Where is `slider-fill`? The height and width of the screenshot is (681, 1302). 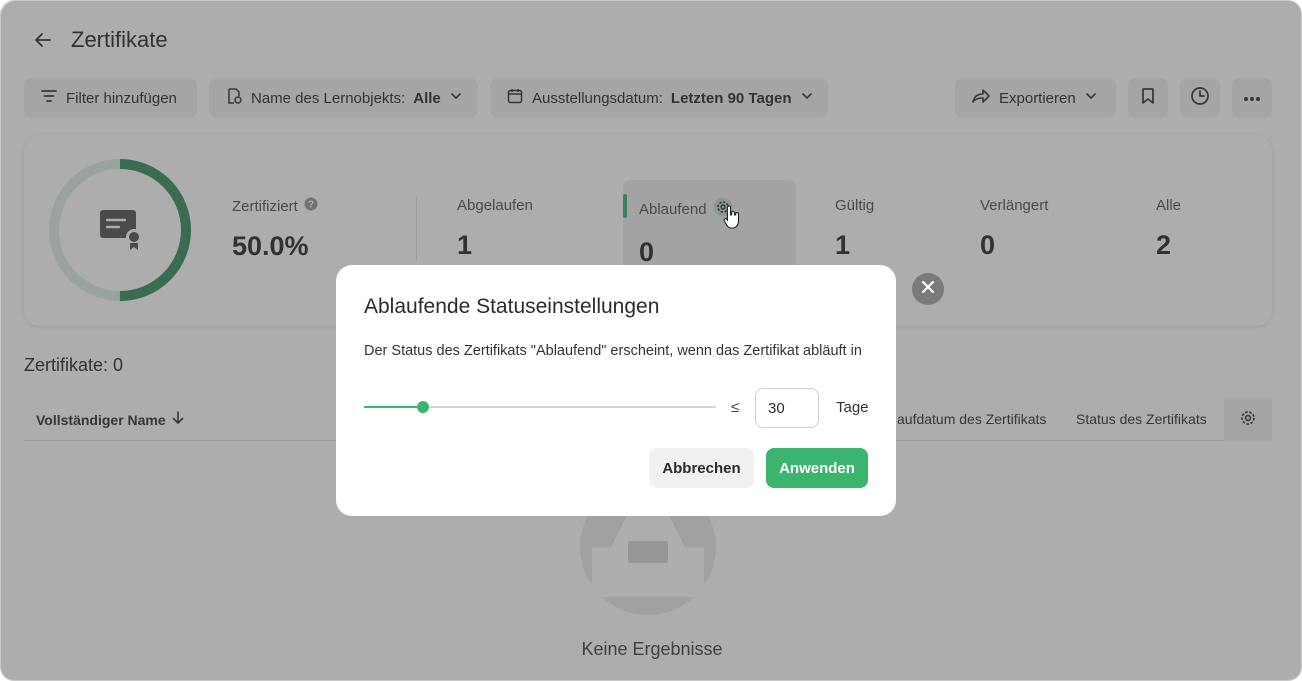
slider-fill is located at coordinates (394, 407).